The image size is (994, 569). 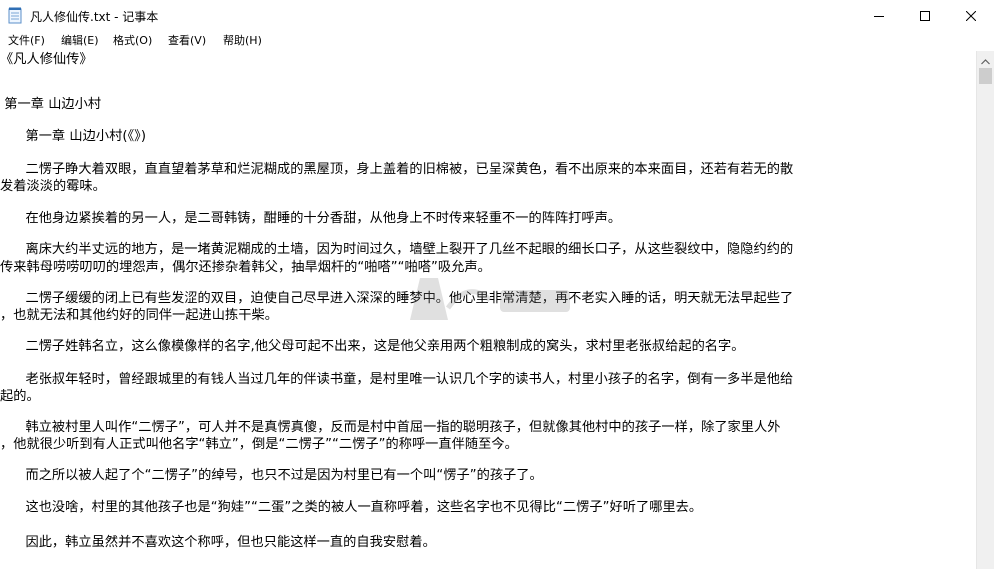 I want to click on menu-format: 格式(O), so click(x=132, y=41).